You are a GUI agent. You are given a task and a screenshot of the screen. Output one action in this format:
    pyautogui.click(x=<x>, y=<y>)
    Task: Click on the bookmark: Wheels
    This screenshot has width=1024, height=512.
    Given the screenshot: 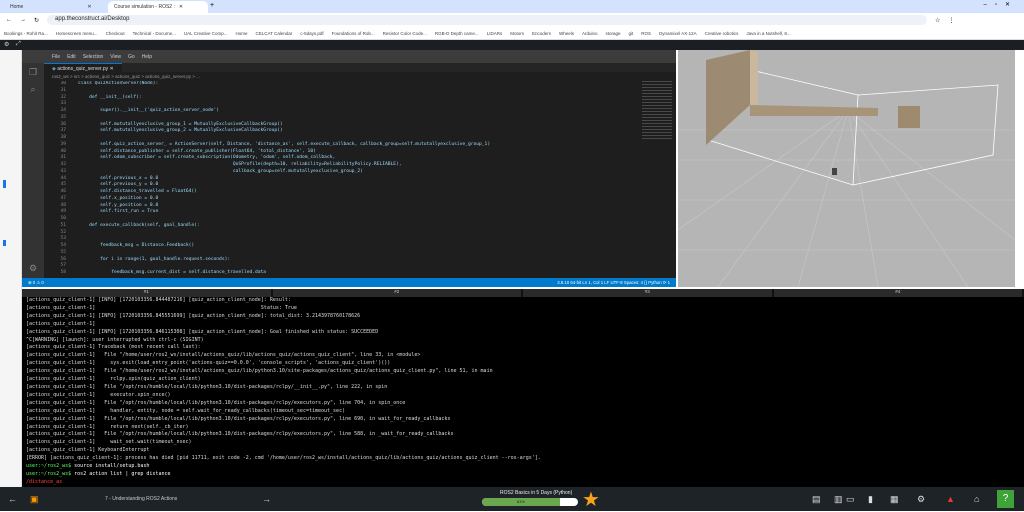 What is the action you would take?
    pyautogui.click(x=566, y=33)
    